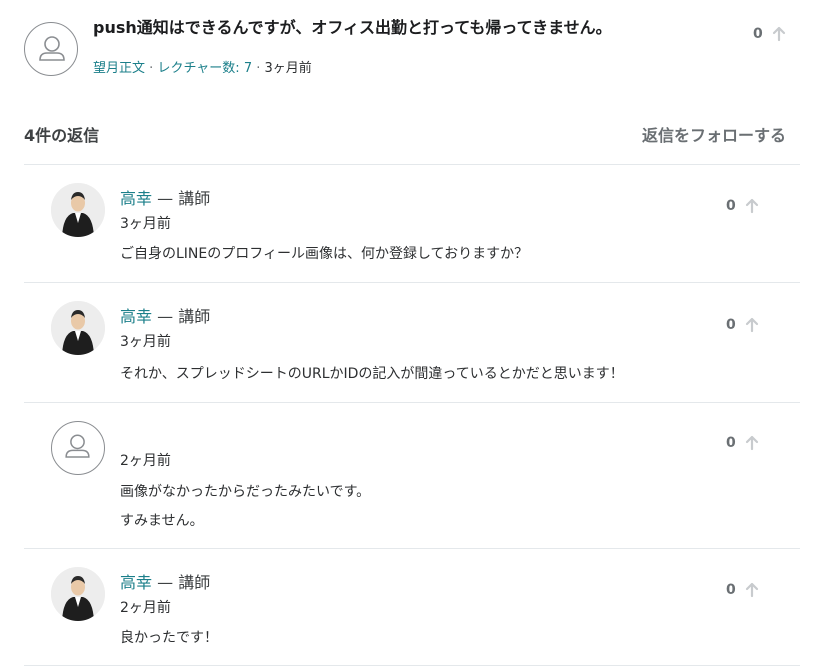 This screenshot has height=670, width=830. I want to click on replies-count: 4件の返信, so click(62, 135).